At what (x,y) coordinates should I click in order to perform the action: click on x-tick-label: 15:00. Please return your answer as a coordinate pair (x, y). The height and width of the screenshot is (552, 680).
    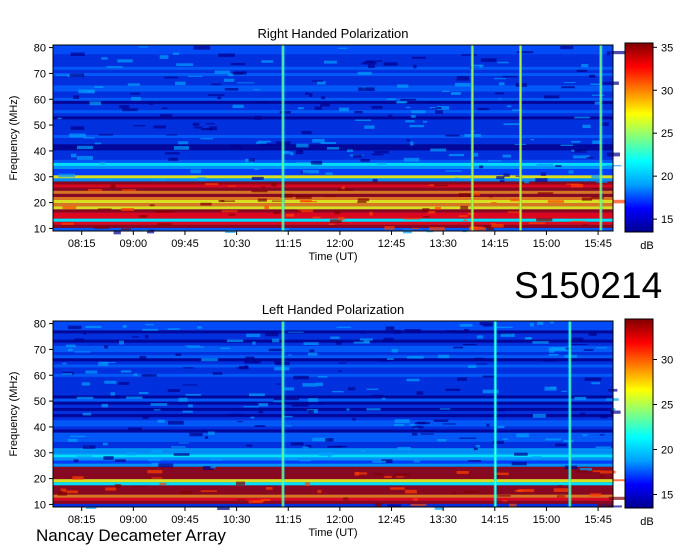
    Looking at the image, I should click on (547, 520).